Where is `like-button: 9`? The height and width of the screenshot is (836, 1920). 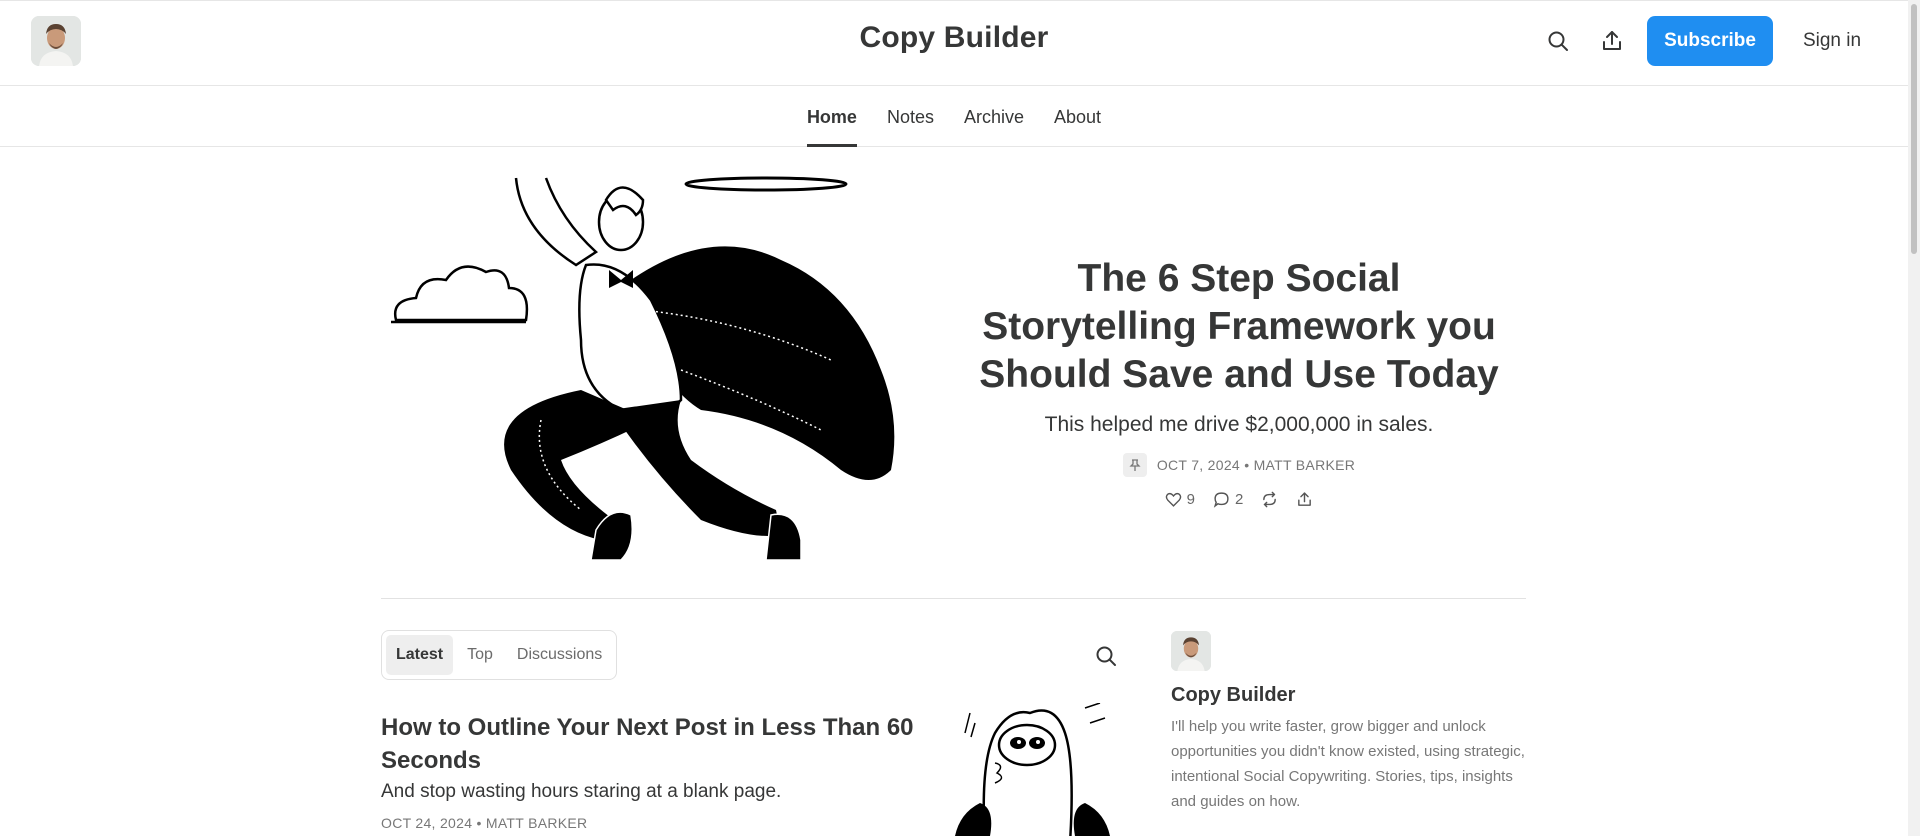 like-button: 9 is located at coordinates (1180, 499).